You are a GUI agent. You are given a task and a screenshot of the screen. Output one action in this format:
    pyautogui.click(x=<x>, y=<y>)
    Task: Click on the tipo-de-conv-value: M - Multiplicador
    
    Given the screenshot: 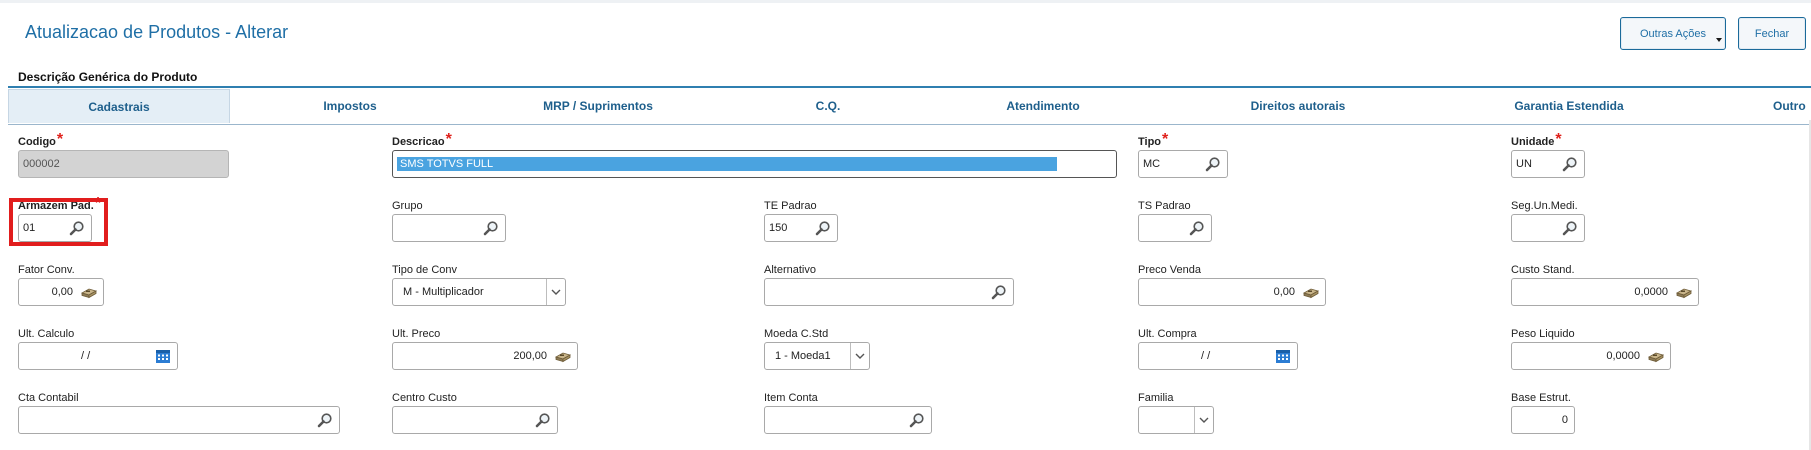 What is the action you would take?
    pyautogui.click(x=443, y=292)
    